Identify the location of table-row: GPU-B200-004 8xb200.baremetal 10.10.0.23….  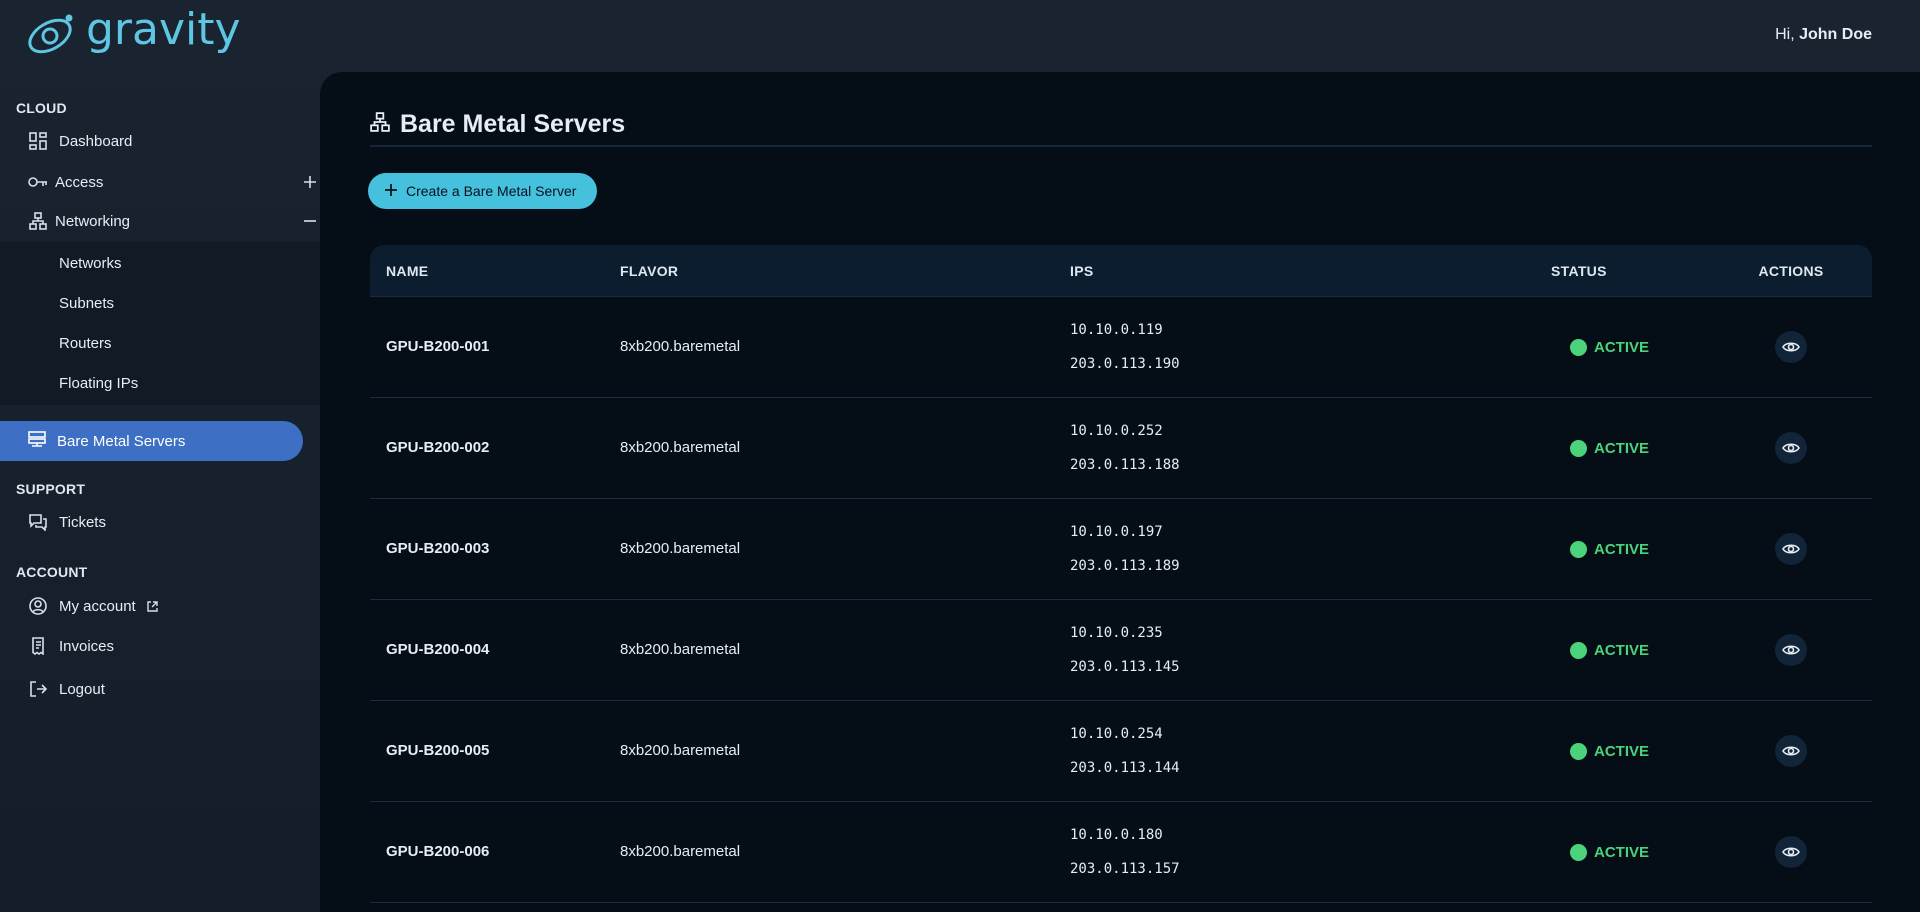
(1121, 650).